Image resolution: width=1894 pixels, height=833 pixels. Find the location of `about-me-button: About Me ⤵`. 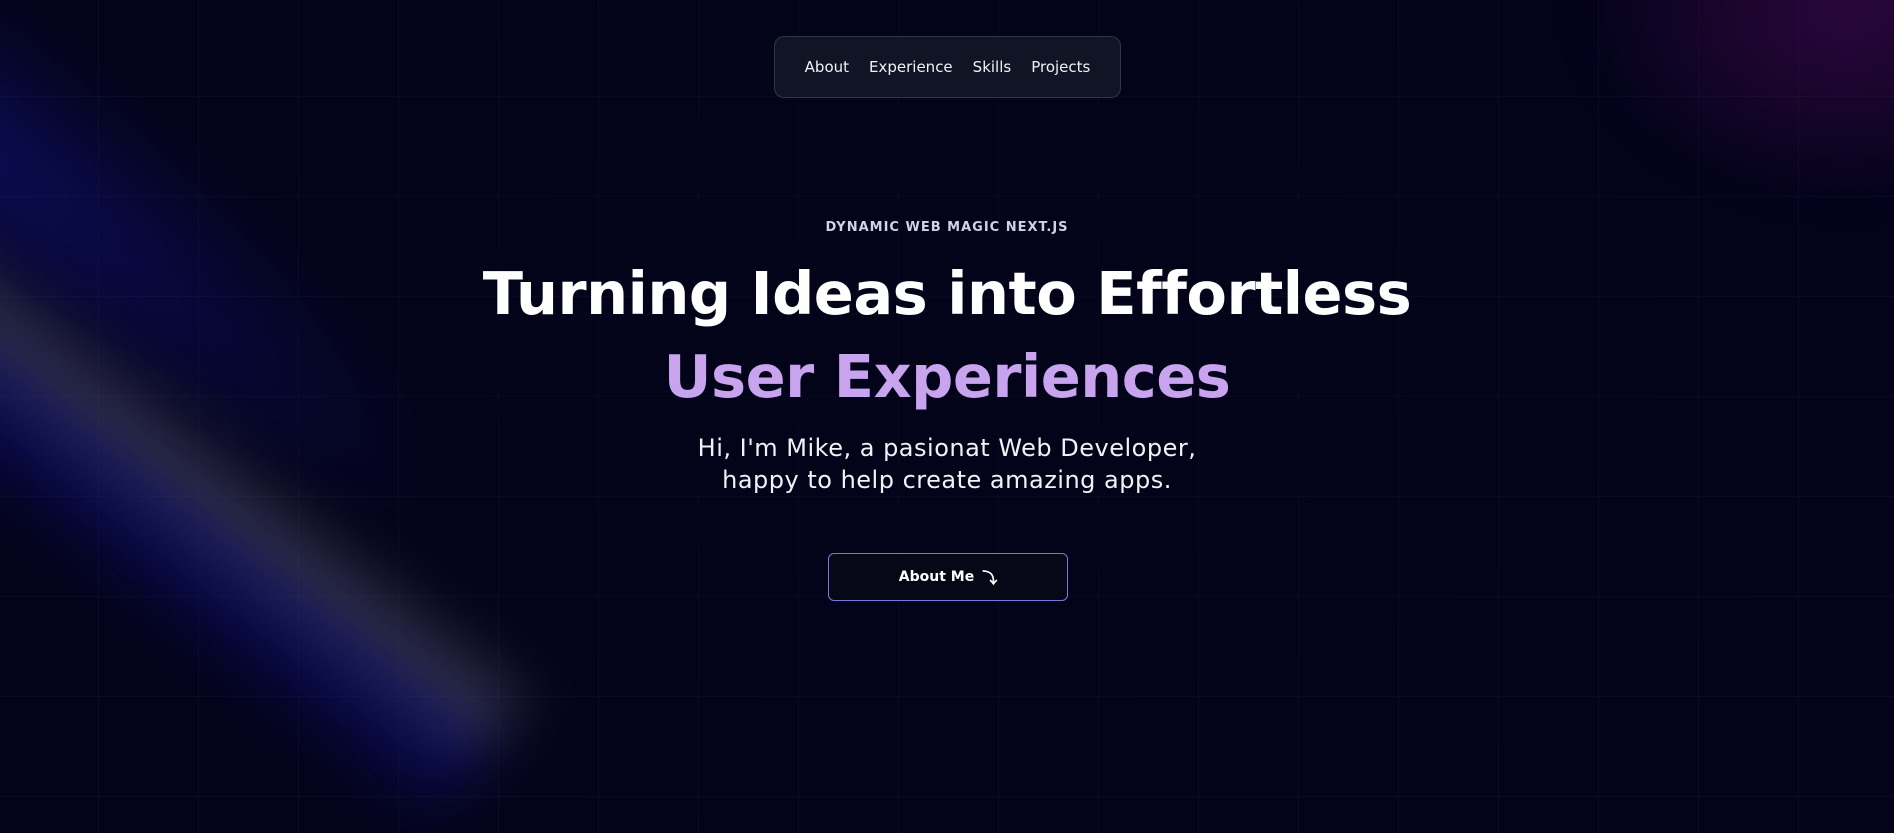

about-me-button: About Me ⤵ is located at coordinates (948, 577).